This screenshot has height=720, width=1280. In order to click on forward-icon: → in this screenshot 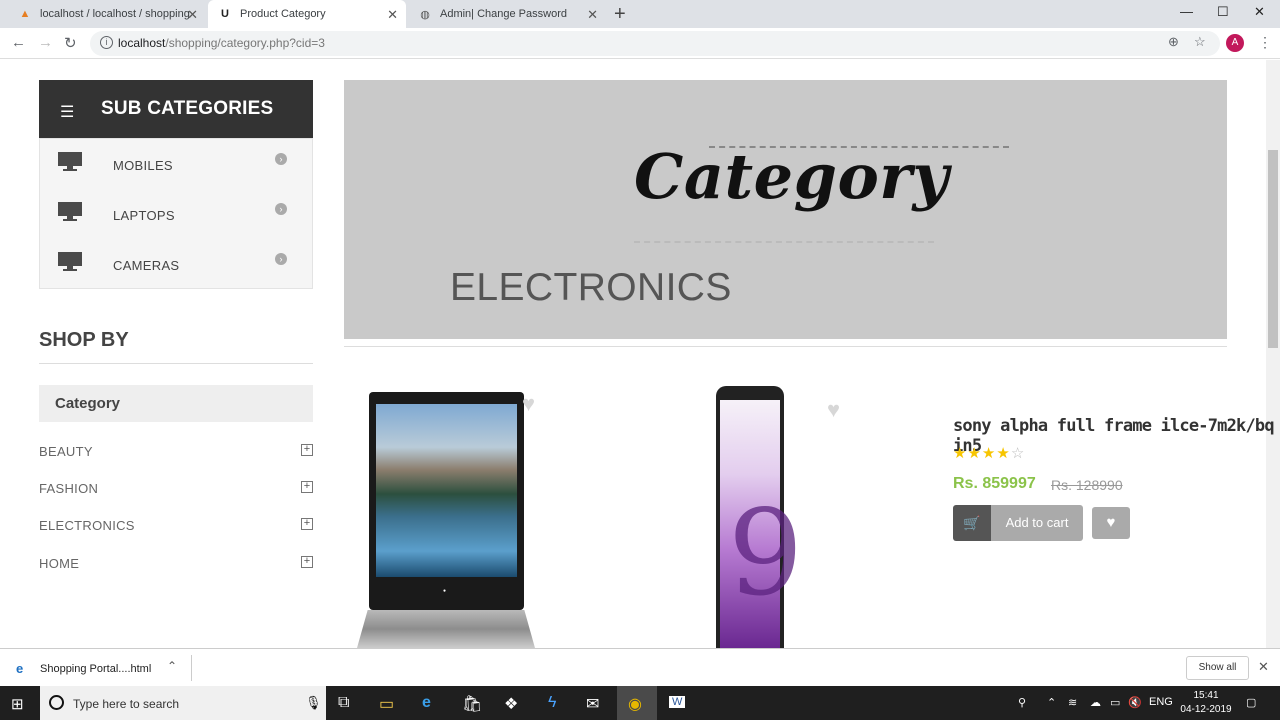, I will do `click(45, 42)`.